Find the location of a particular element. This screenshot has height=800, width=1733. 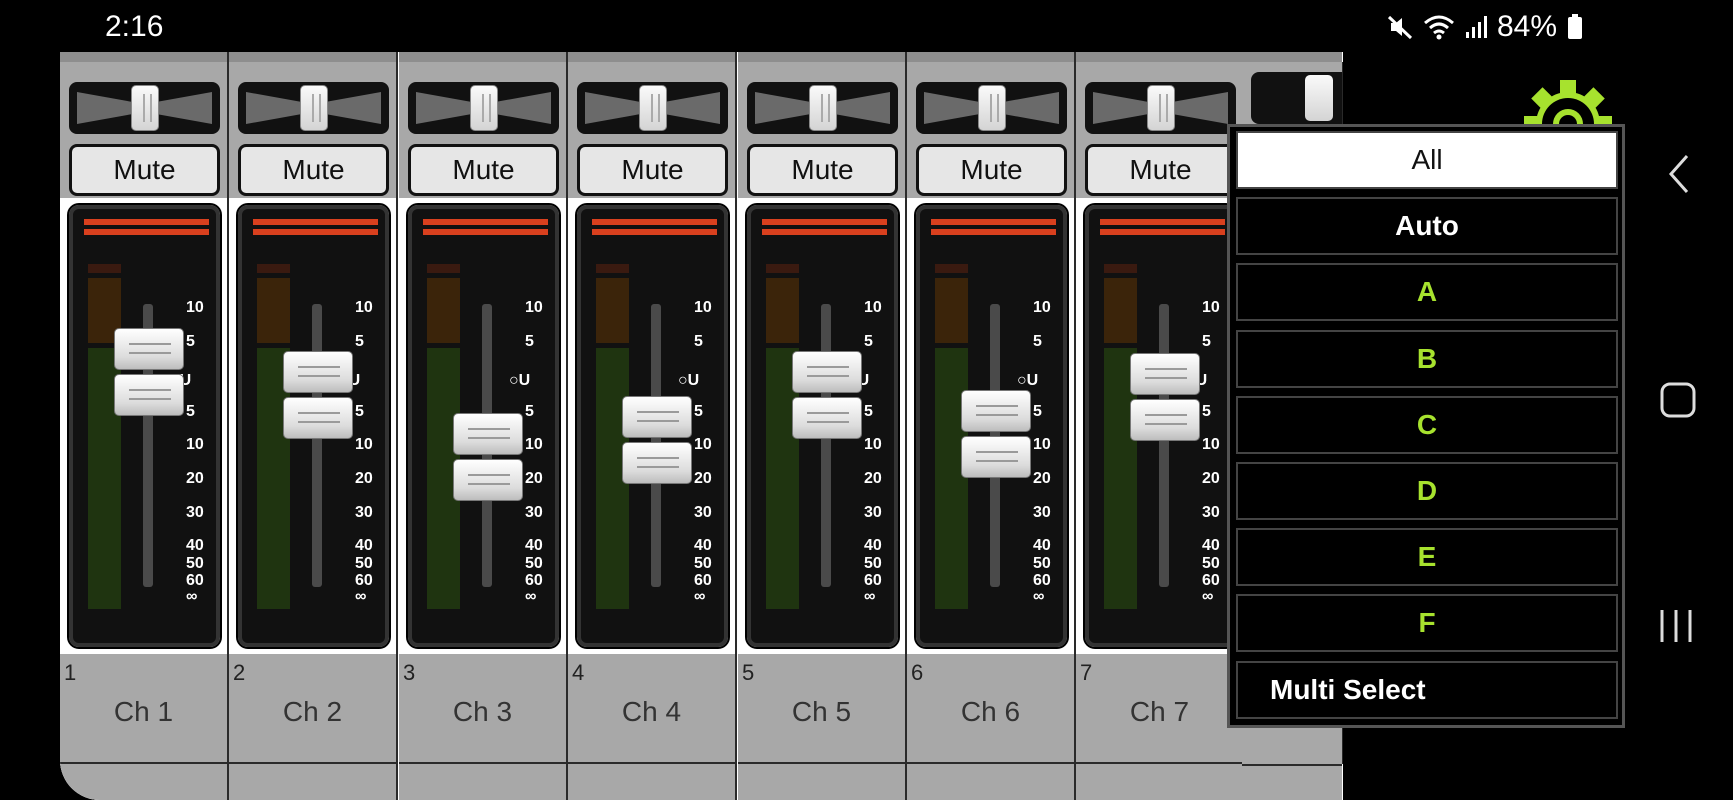

channel-number: 5 is located at coordinates (748, 672).